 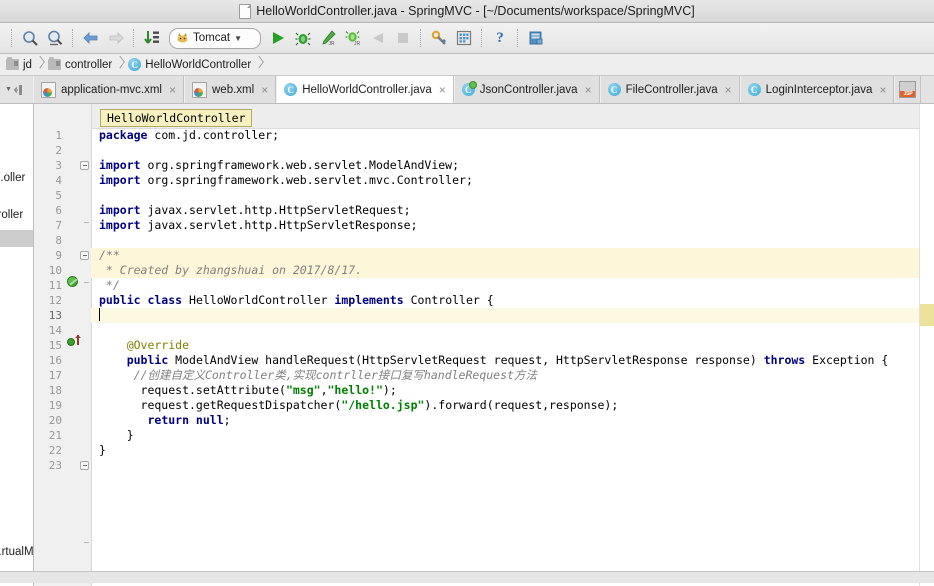 What do you see at coordinates (11, 215) in the screenshot?
I see `project-tree-item: ...roller` at bounding box center [11, 215].